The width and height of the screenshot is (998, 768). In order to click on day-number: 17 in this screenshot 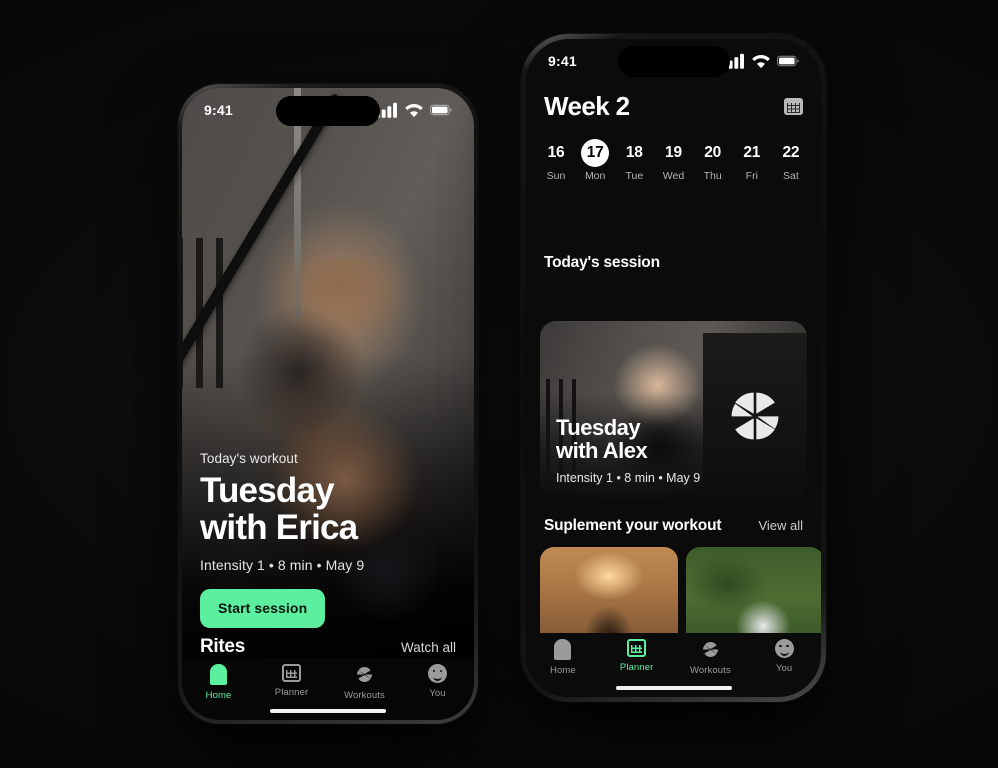, I will do `click(595, 153)`.